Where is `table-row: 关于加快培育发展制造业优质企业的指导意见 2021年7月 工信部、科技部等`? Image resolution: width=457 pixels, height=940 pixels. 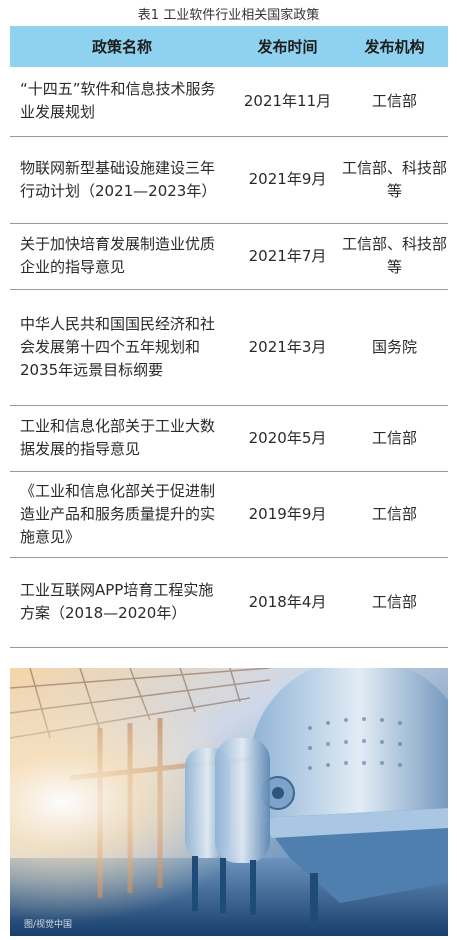
table-row: 关于加快培育发展制造业优质企业的指导意见 2021年7月 工信部、科技部等 is located at coordinates (229, 256).